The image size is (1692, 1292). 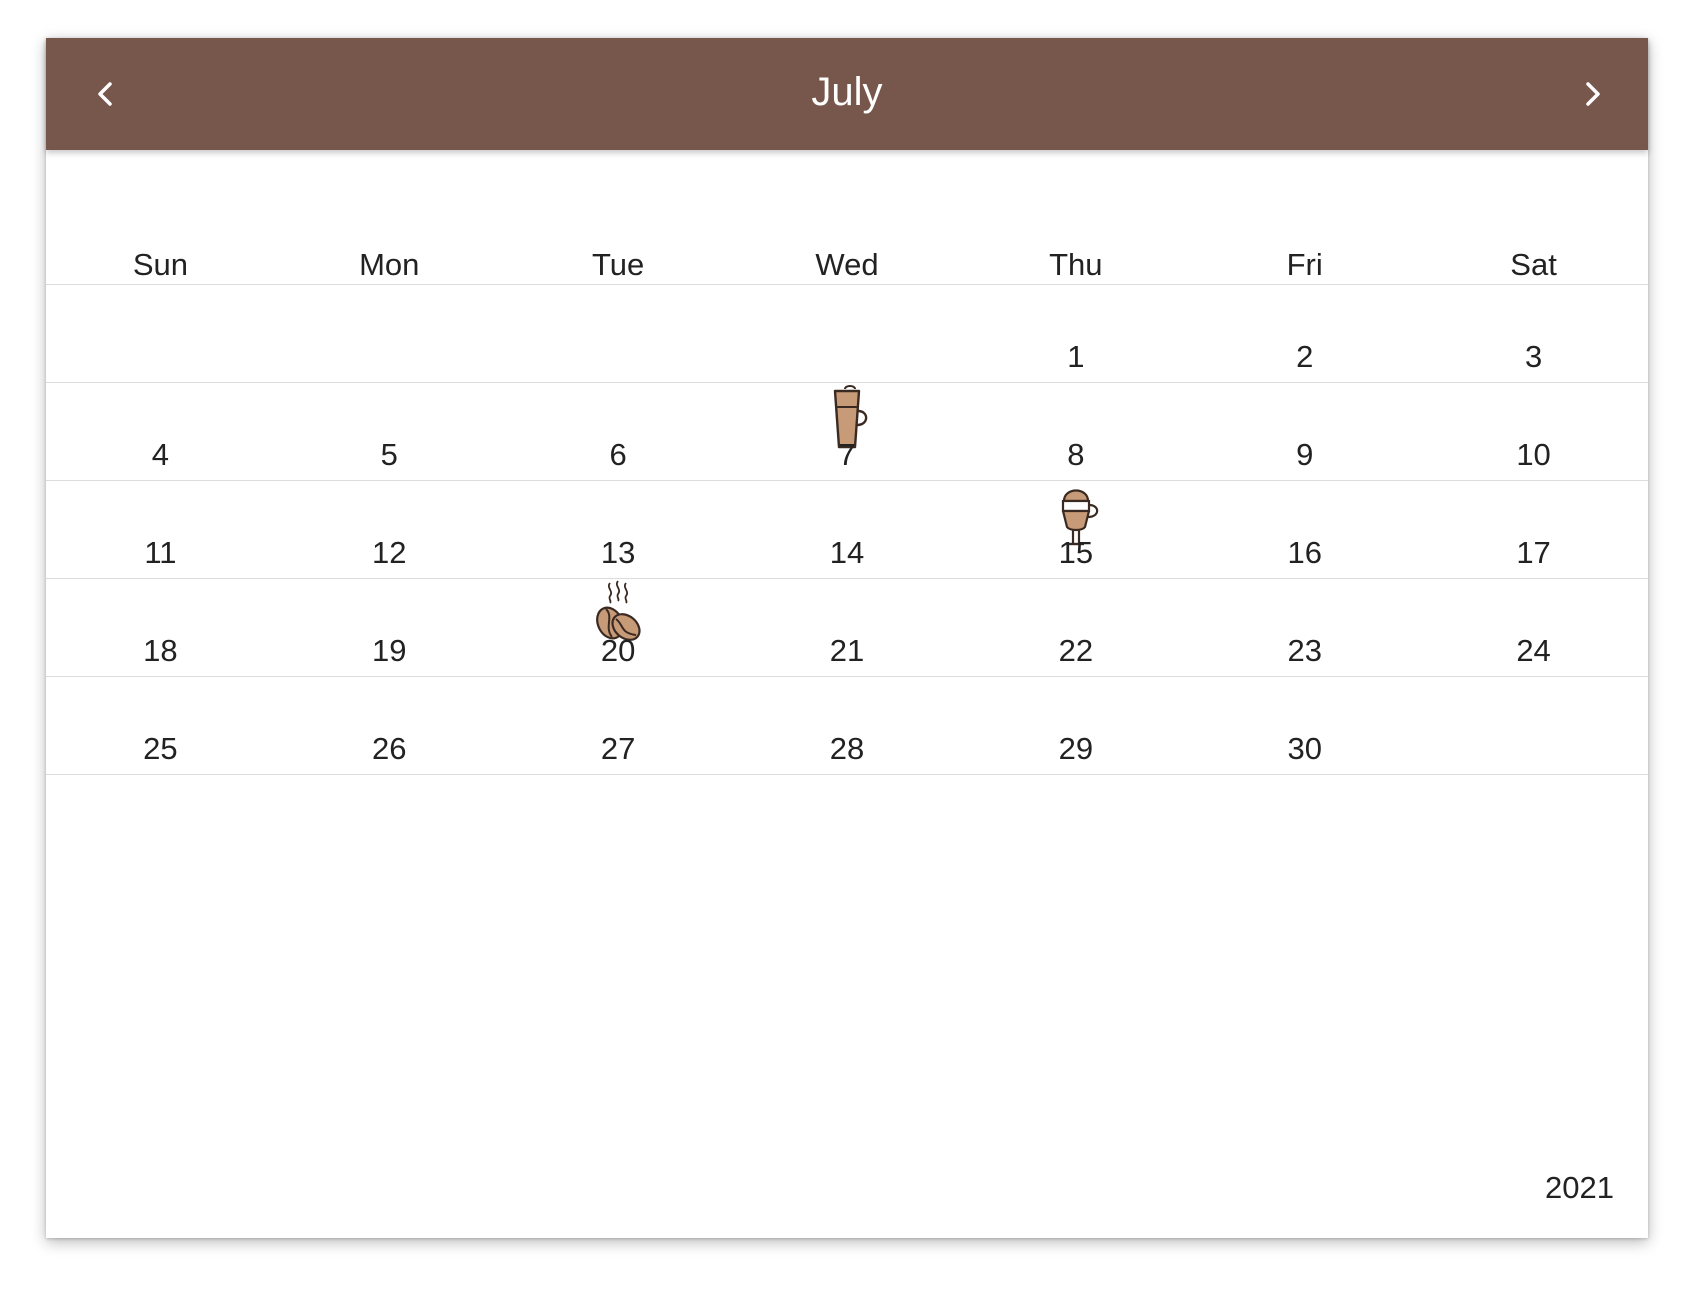 I want to click on month-title: July, so click(x=847, y=92).